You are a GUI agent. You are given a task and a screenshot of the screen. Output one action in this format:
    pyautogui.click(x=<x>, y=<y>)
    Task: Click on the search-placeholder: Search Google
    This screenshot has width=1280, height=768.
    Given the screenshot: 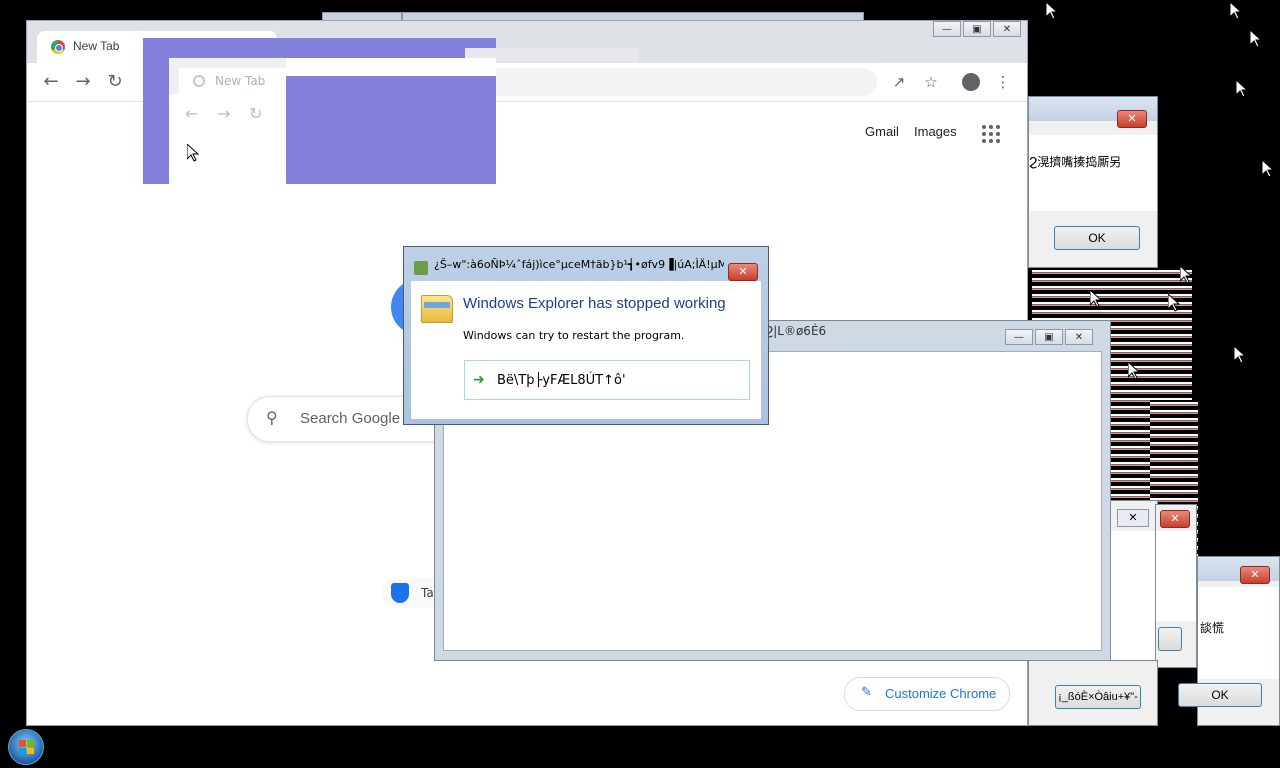 What is the action you would take?
    pyautogui.click(x=350, y=418)
    